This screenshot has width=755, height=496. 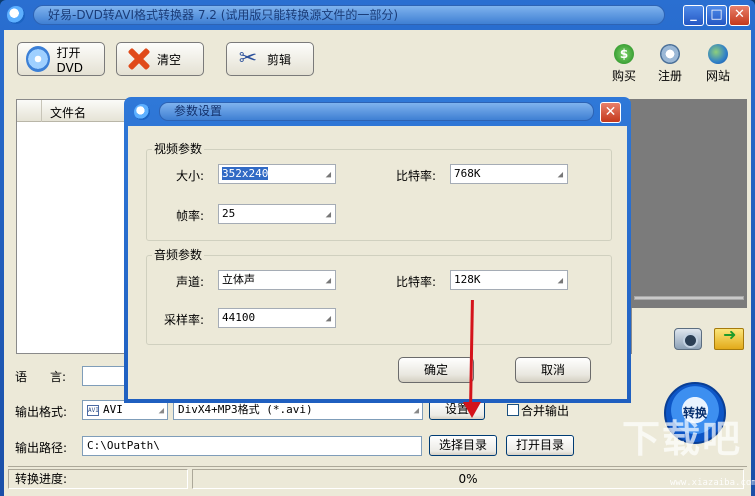 I want to click on dialog-title-bar: 参数设置 ✕, so click(x=377, y=111).